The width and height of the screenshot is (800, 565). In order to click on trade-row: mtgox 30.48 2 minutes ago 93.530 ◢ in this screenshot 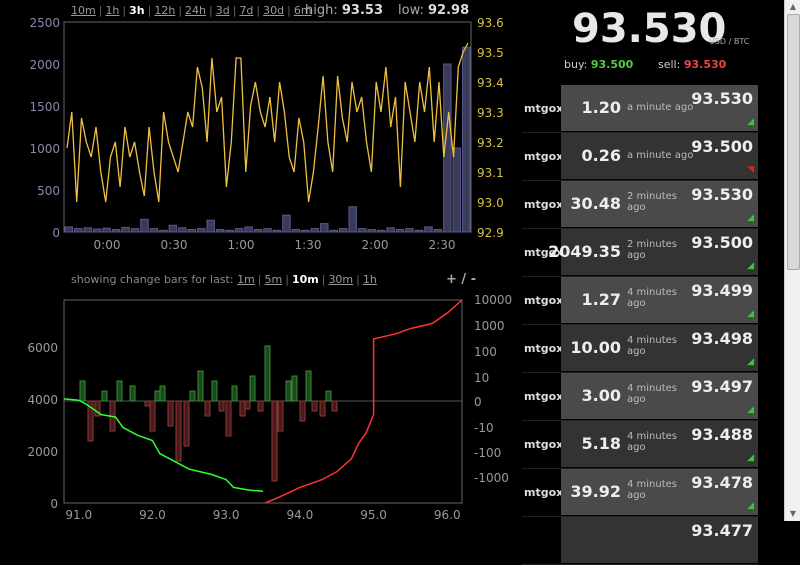, I will do `click(640, 205)`.